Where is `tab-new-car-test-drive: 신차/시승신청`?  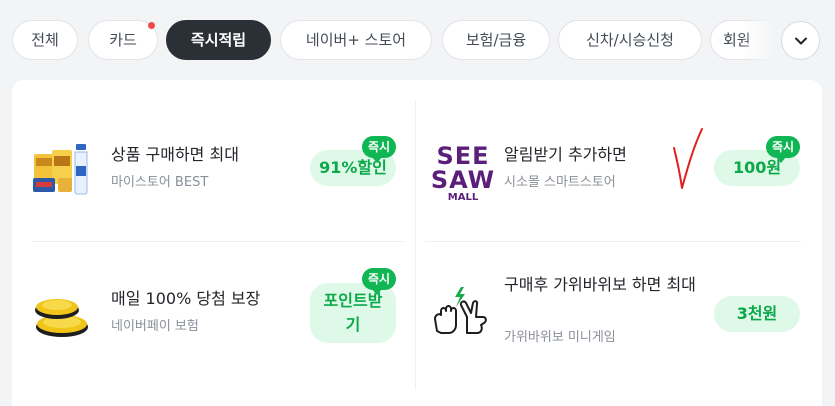 tab-new-car-test-drive: 신차/시승신청 is located at coordinates (630, 40).